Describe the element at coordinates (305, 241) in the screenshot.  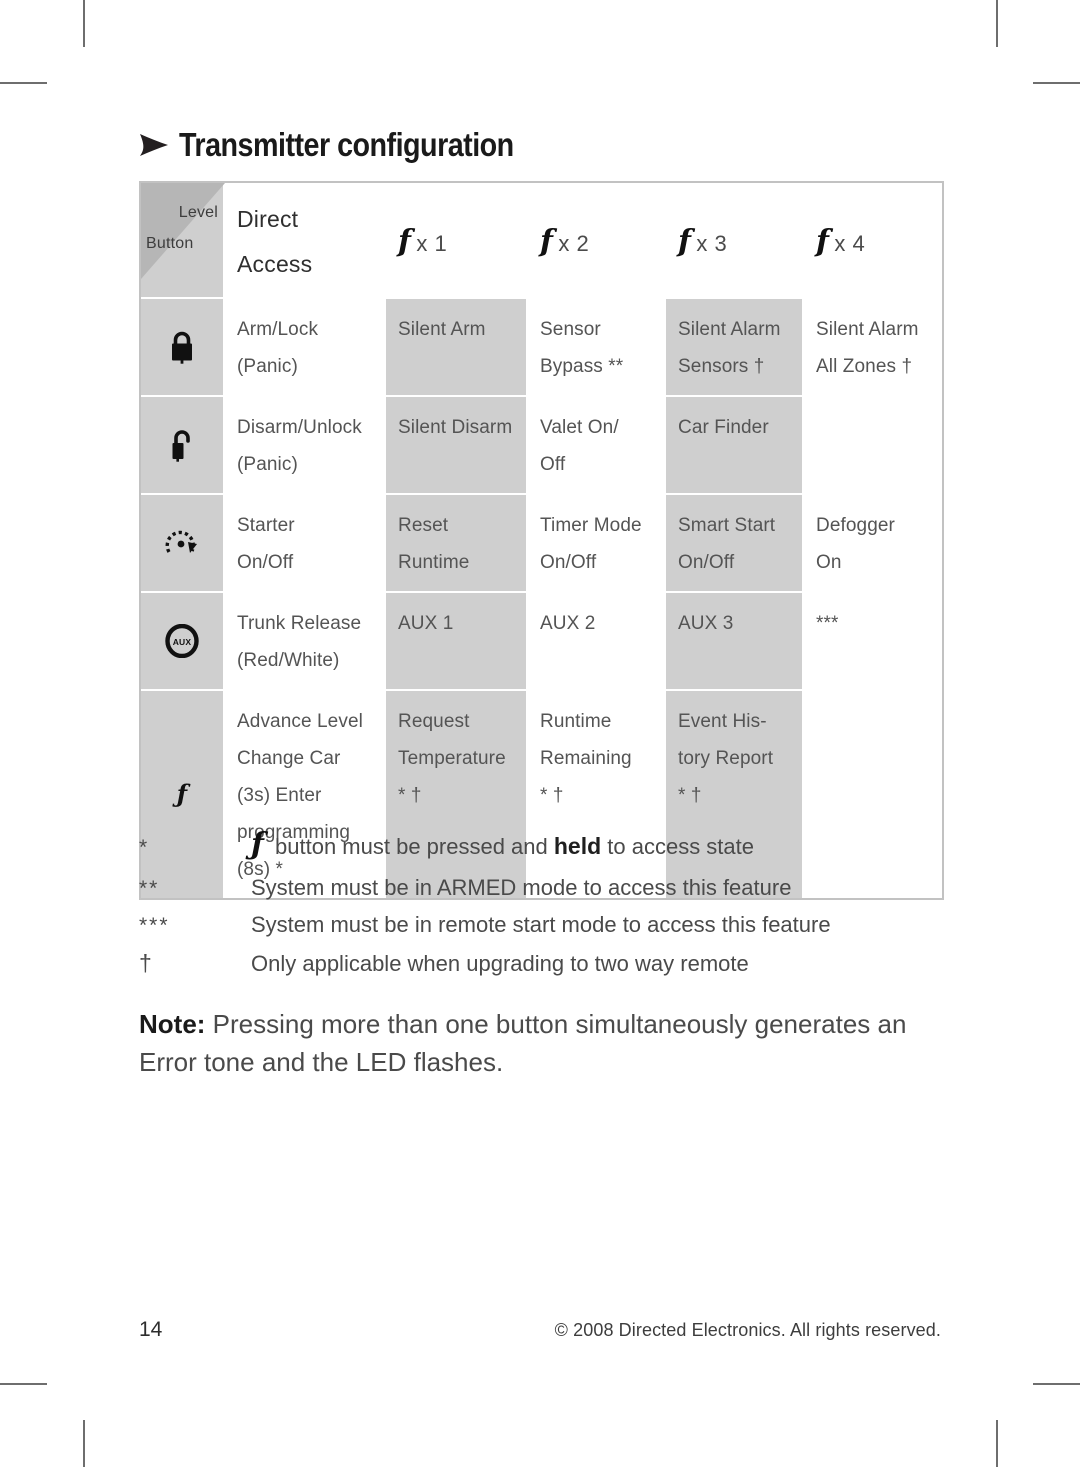
I see `header-direct-access: Direct Access` at that location.